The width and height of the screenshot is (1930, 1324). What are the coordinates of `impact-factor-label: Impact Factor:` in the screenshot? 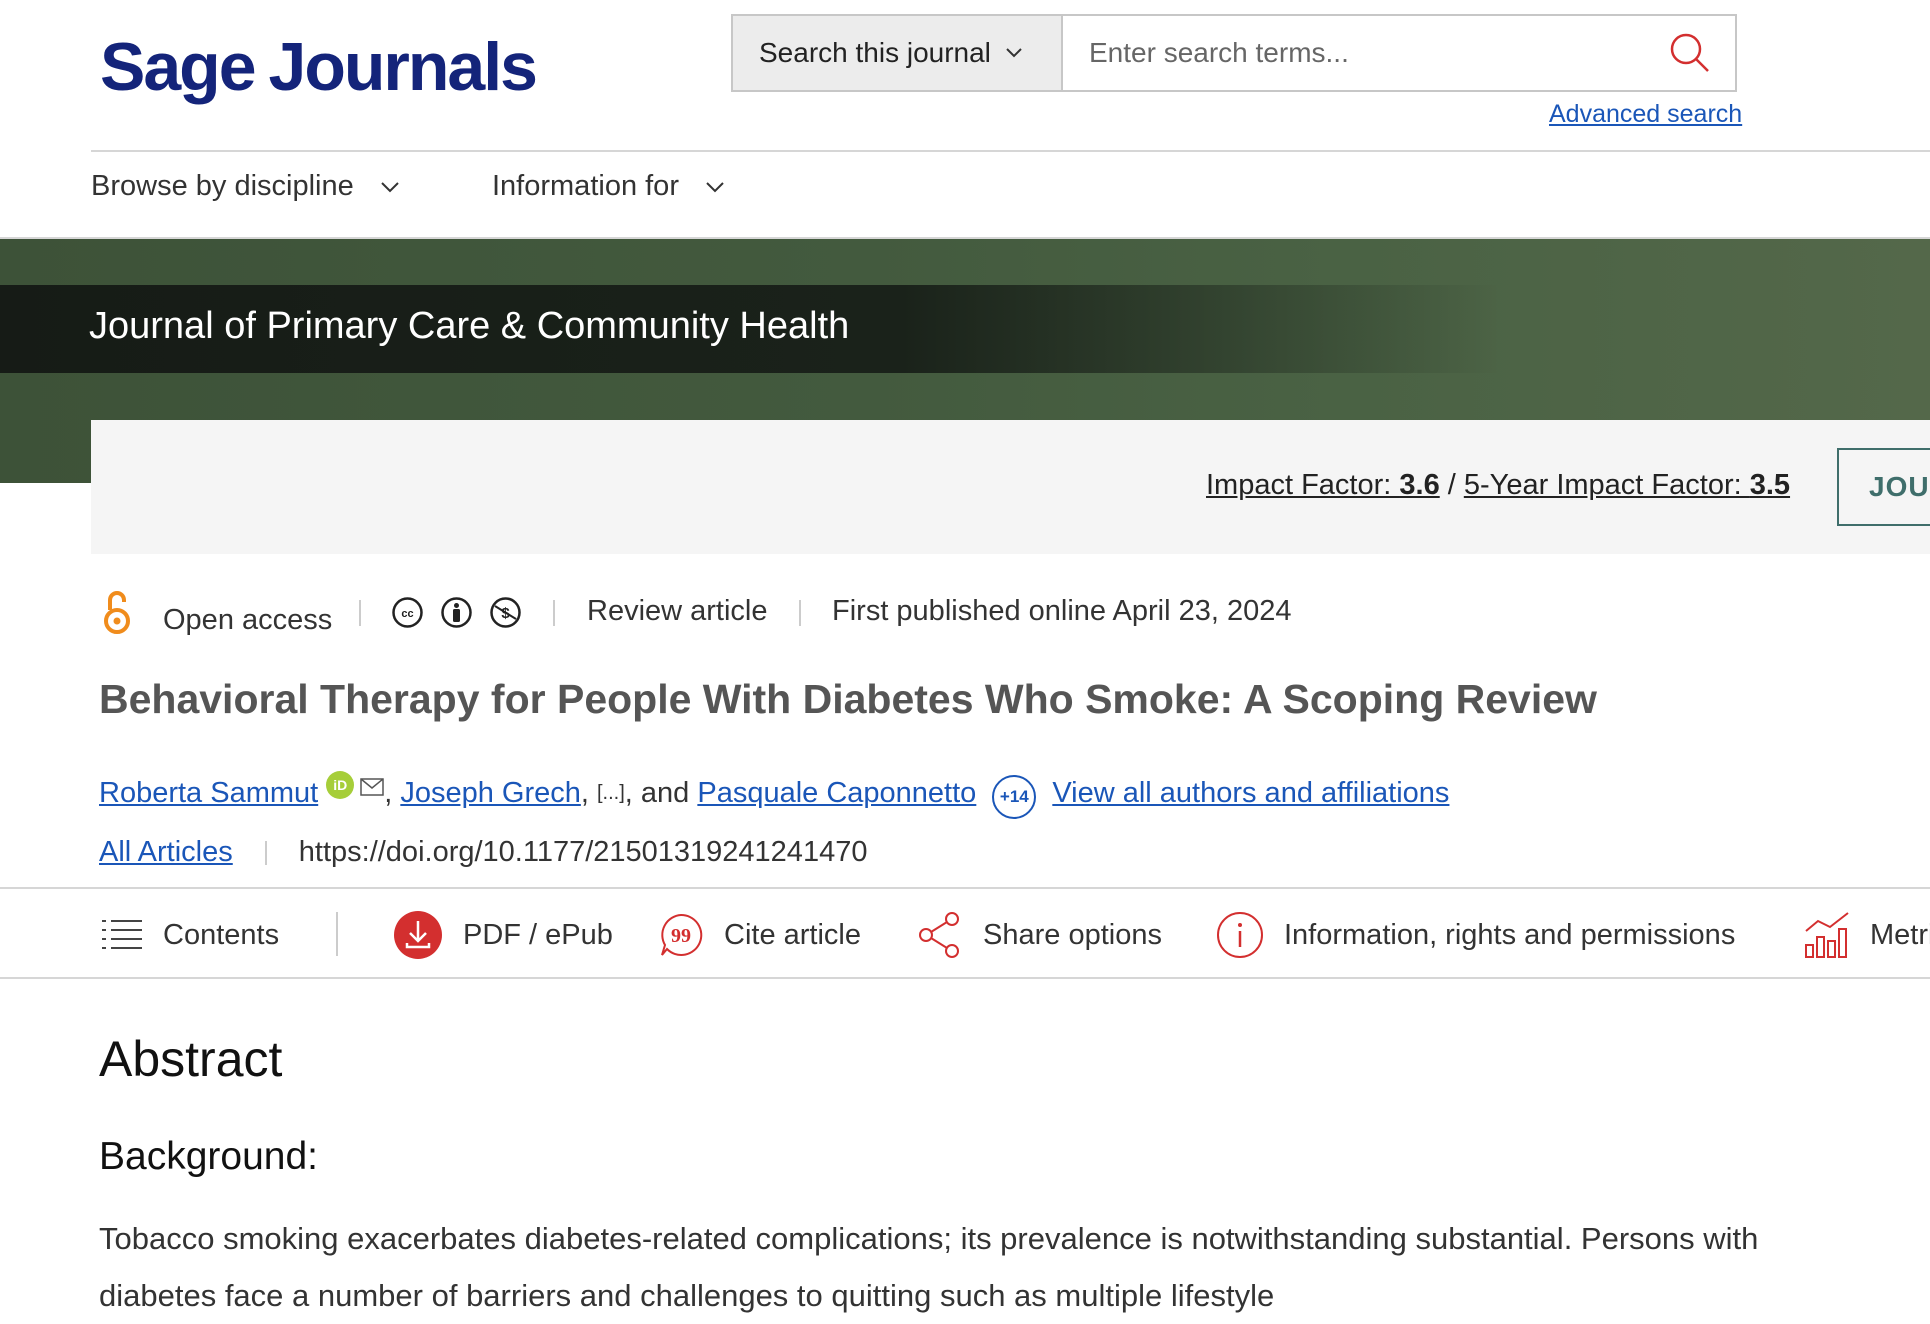 It's located at (1303, 485).